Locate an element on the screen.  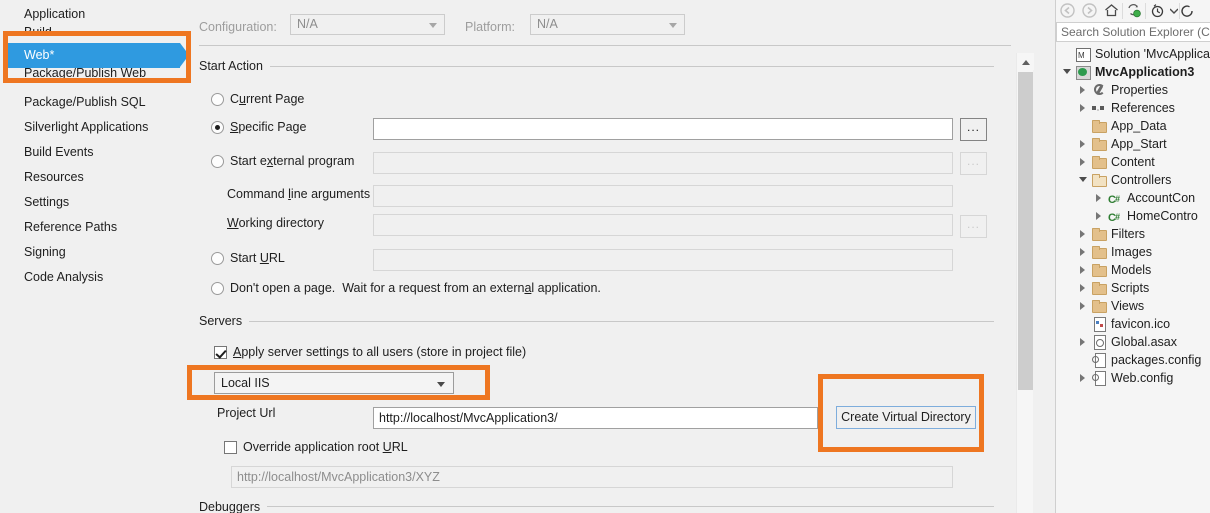
create-virtual-directory-button: Create Virtual Directory is located at coordinates (906, 417).